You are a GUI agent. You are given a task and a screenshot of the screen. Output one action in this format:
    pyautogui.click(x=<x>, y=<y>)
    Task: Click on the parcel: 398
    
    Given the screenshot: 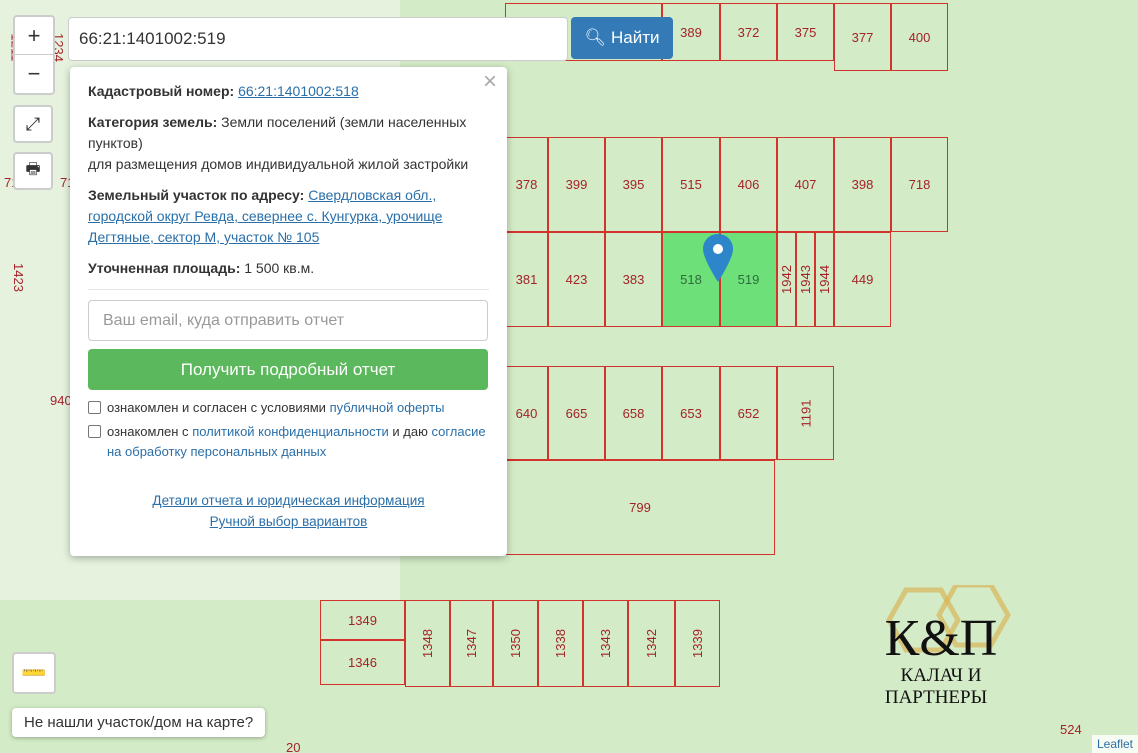 What is the action you would take?
    pyautogui.click(x=862, y=184)
    